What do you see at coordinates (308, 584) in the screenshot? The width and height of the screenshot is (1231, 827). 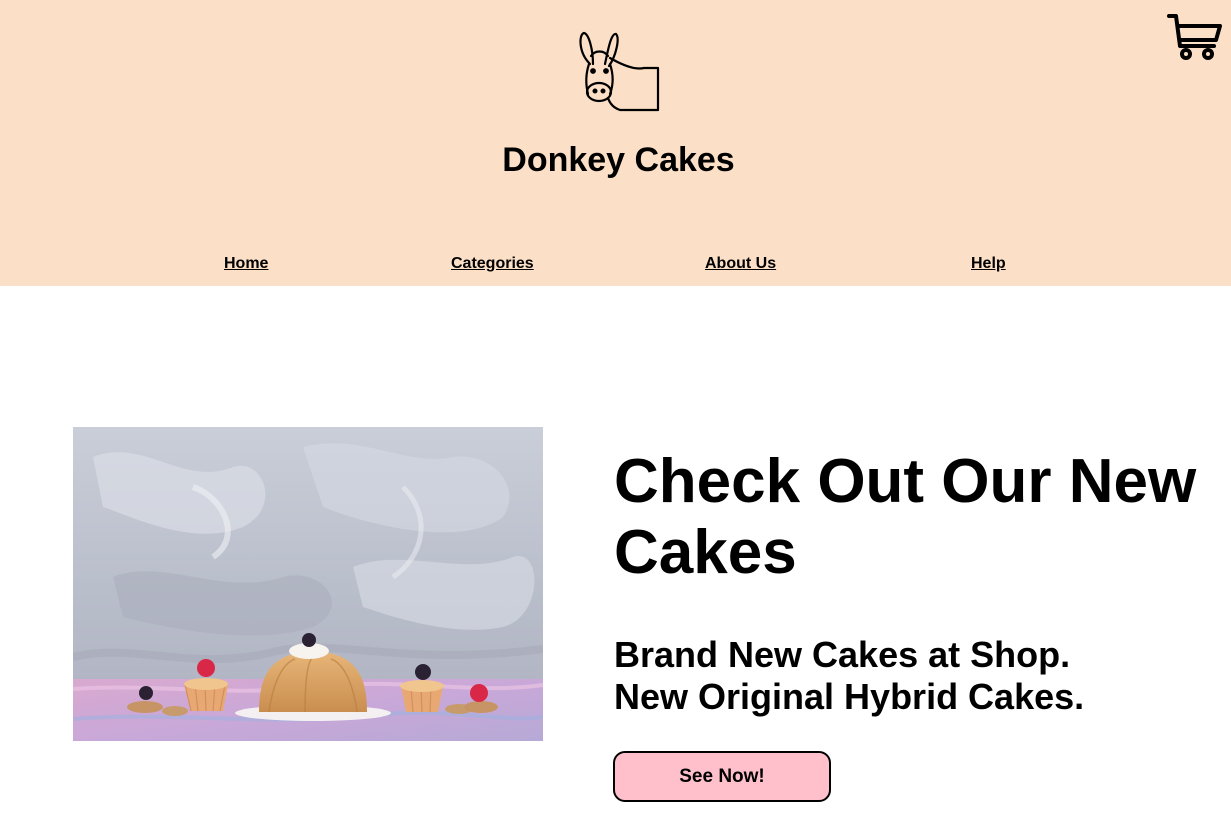 I see `hero-cakes-photo` at bounding box center [308, 584].